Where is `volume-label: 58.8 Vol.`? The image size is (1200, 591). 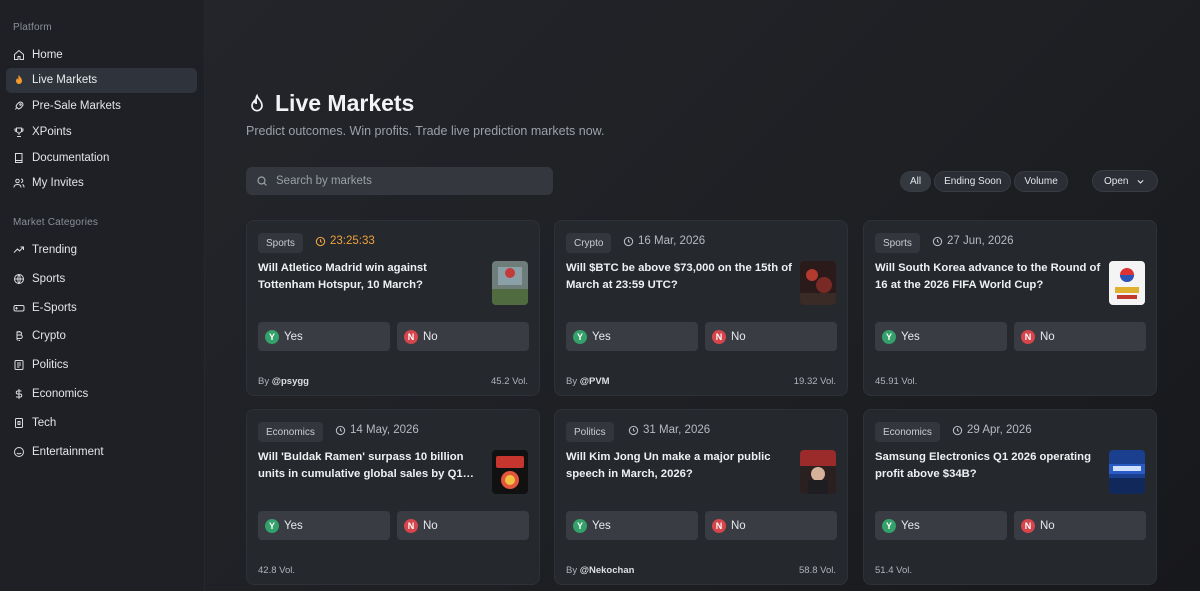
volume-label: 58.8 Vol. is located at coordinates (817, 570).